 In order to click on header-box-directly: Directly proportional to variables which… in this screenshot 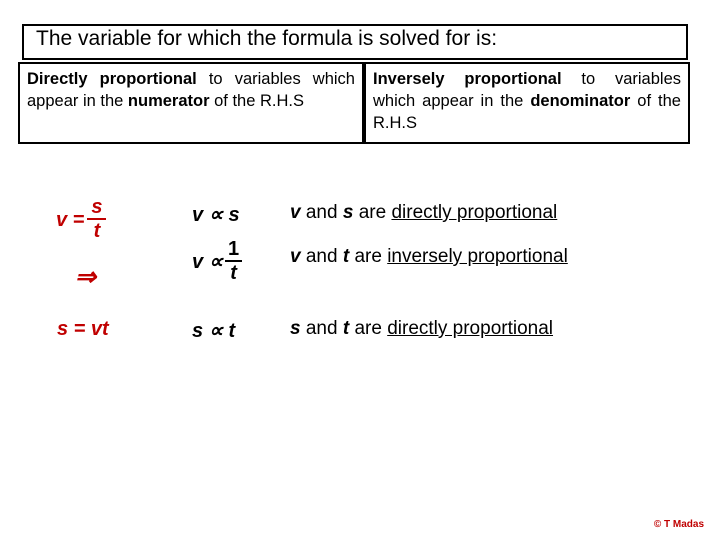, I will do `click(191, 103)`.